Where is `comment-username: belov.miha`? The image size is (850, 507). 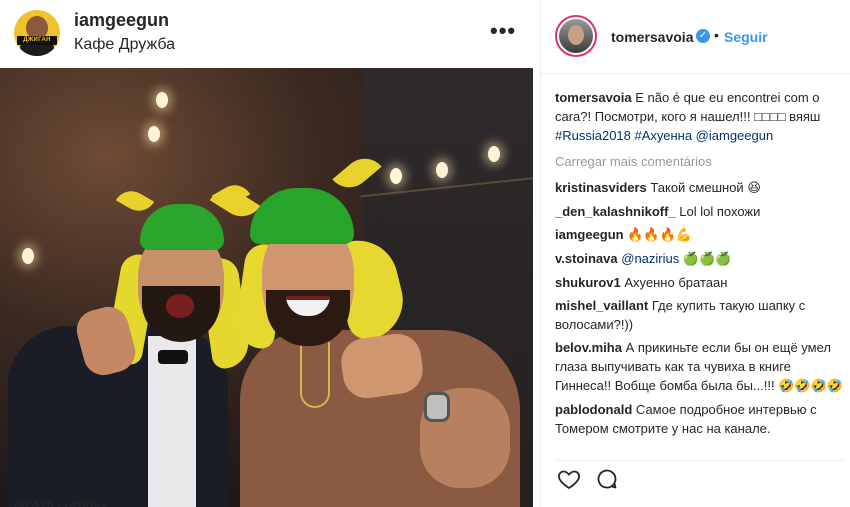 comment-username: belov.miha is located at coordinates (588, 347).